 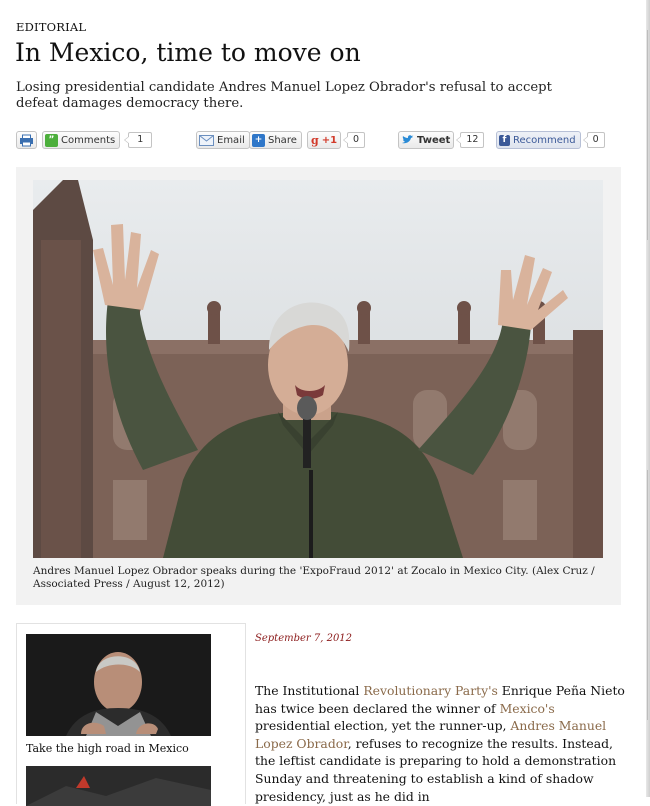 I want to click on related-thumbnail, so click(x=118, y=685).